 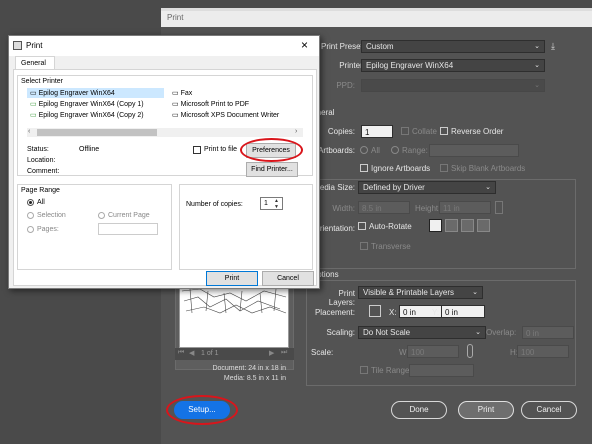 What do you see at coordinates (234, 317) in the screenshot?
I see `preview-page` at bounding box center [234, 317].